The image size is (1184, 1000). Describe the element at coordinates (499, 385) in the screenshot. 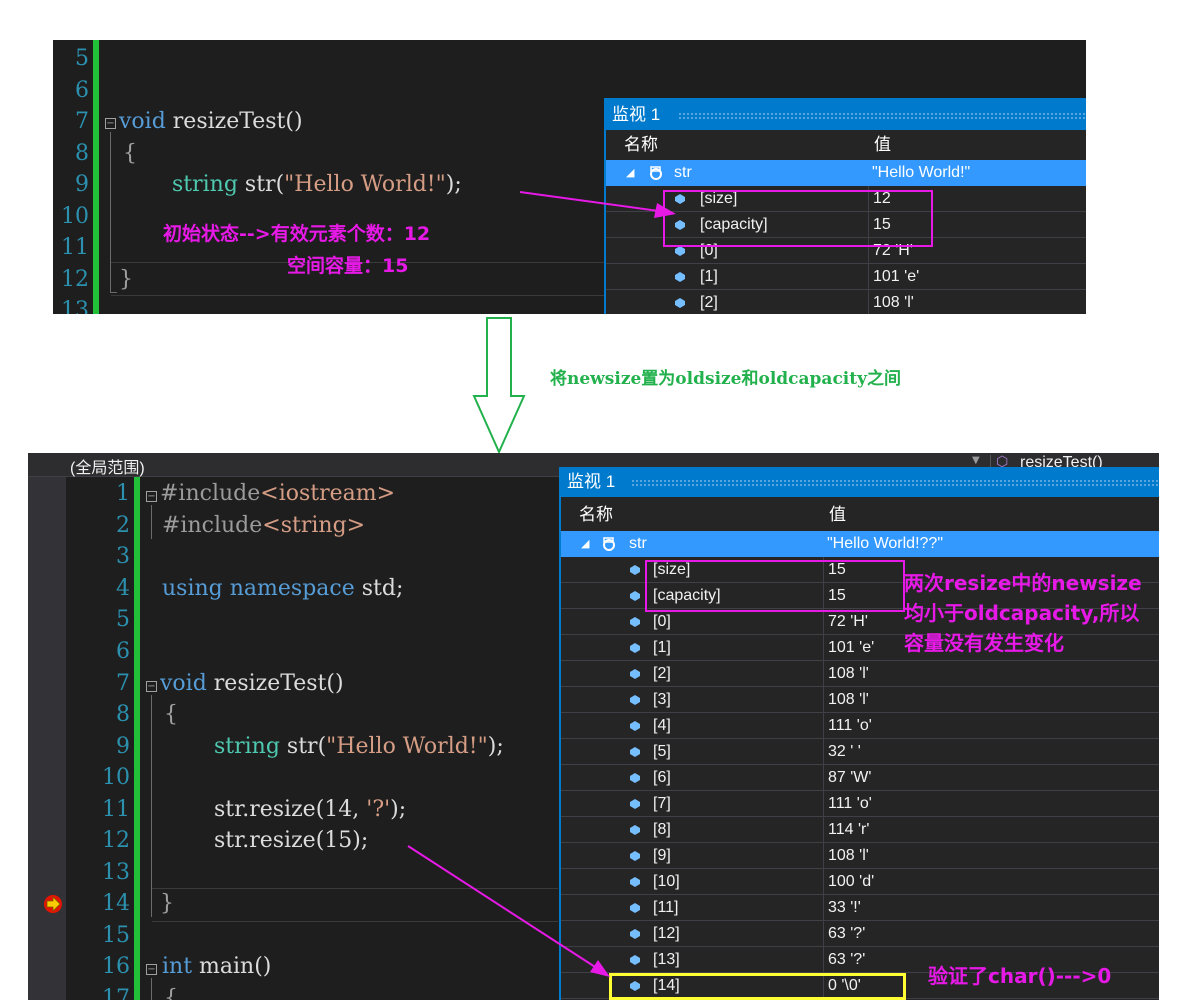

I see `down-arrow-icon` at that location.